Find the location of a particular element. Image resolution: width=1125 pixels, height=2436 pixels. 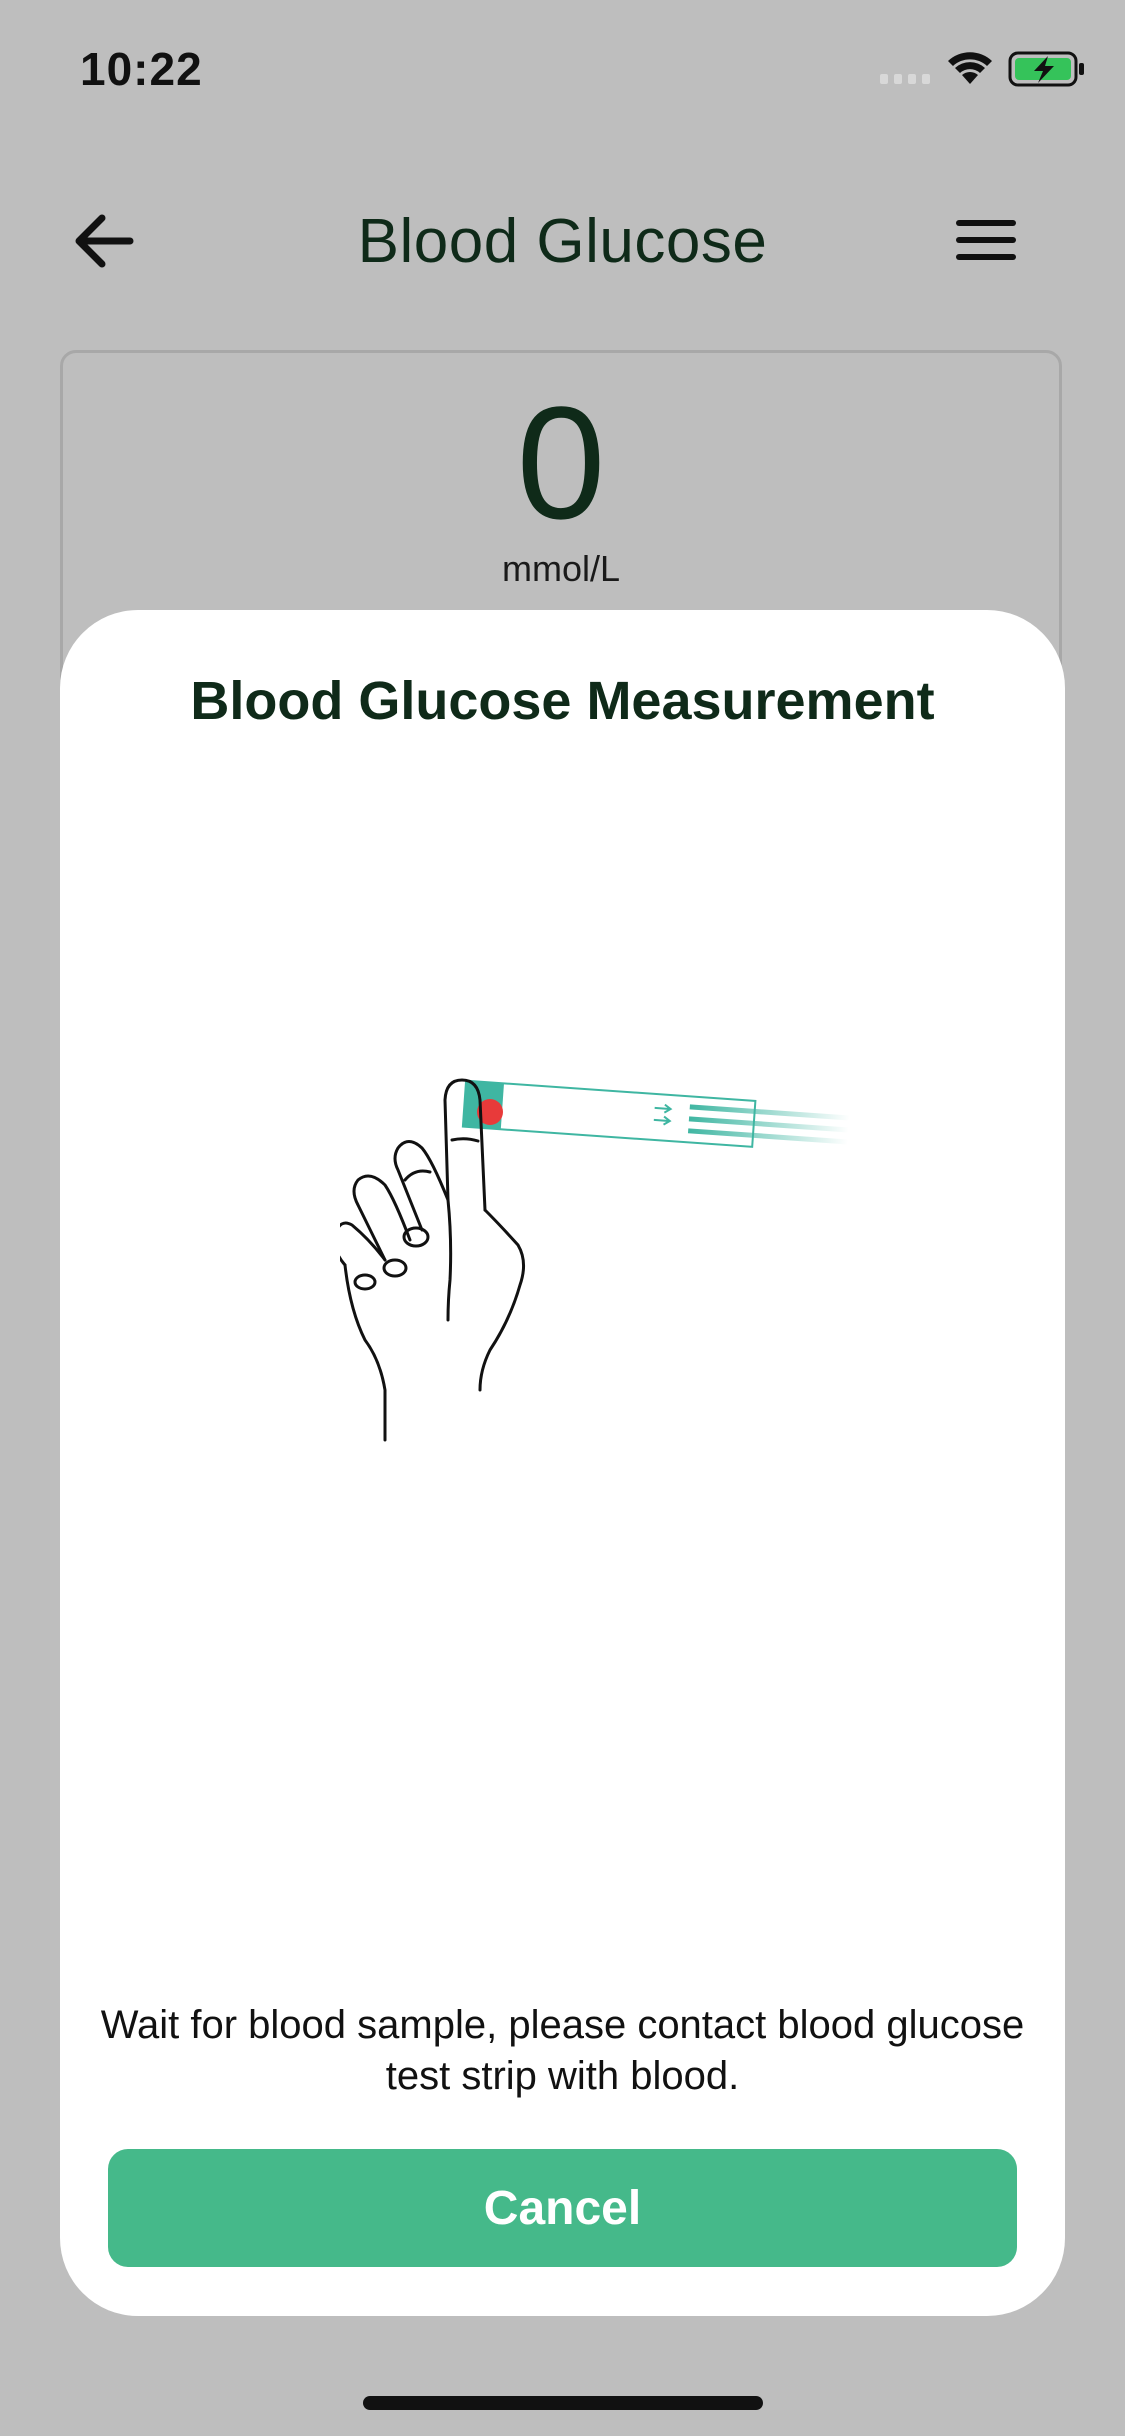

home-indicator is located at coordinates (563, 2403).